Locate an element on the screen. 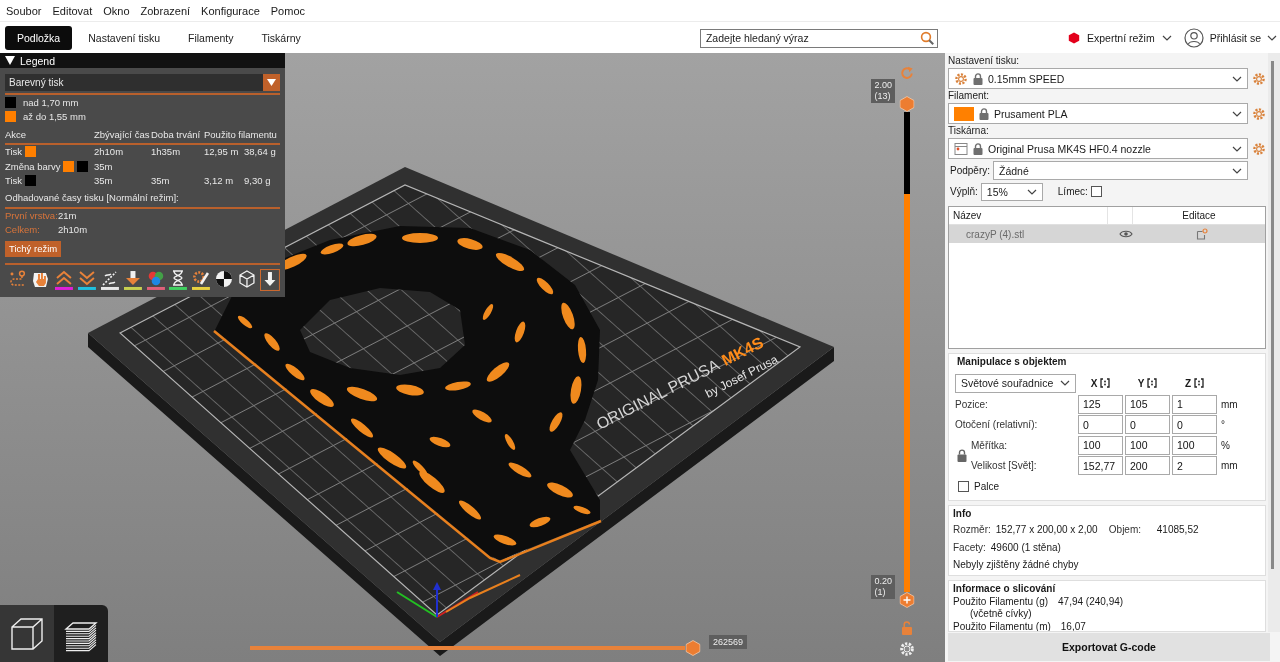  menu-item: Okno is located at coordinates (116, 10).